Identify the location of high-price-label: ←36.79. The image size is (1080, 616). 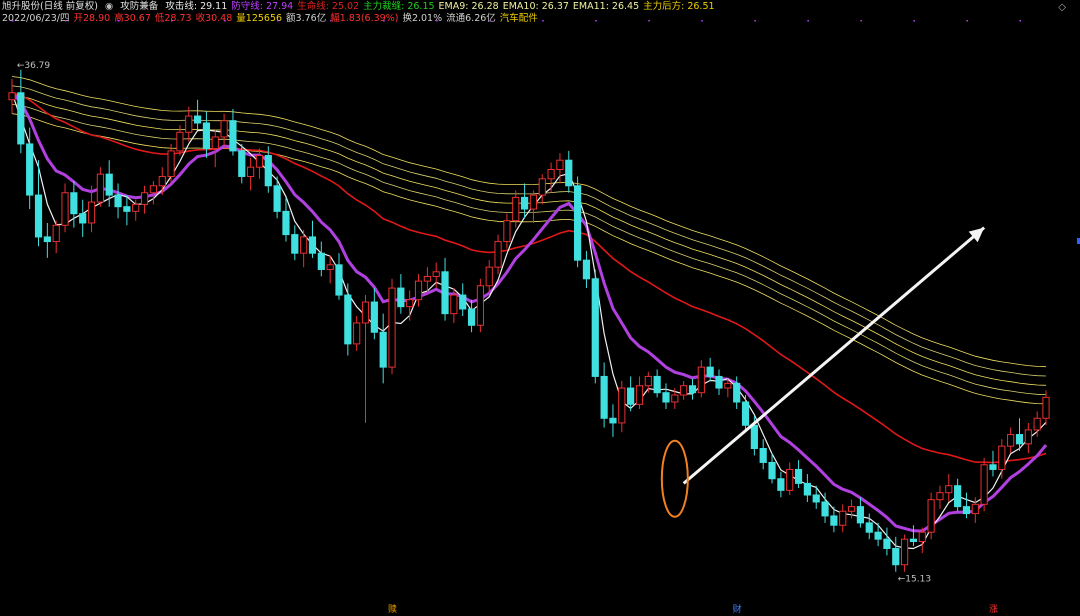
(34, 66).